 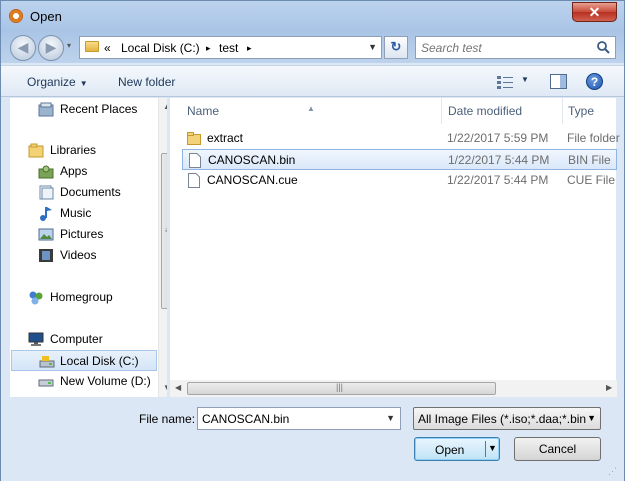 What do you see at coordinates (612, 471) in the screenshot?
I see `resize-grip-icon: ⋰` at bounding box center [612, 471].